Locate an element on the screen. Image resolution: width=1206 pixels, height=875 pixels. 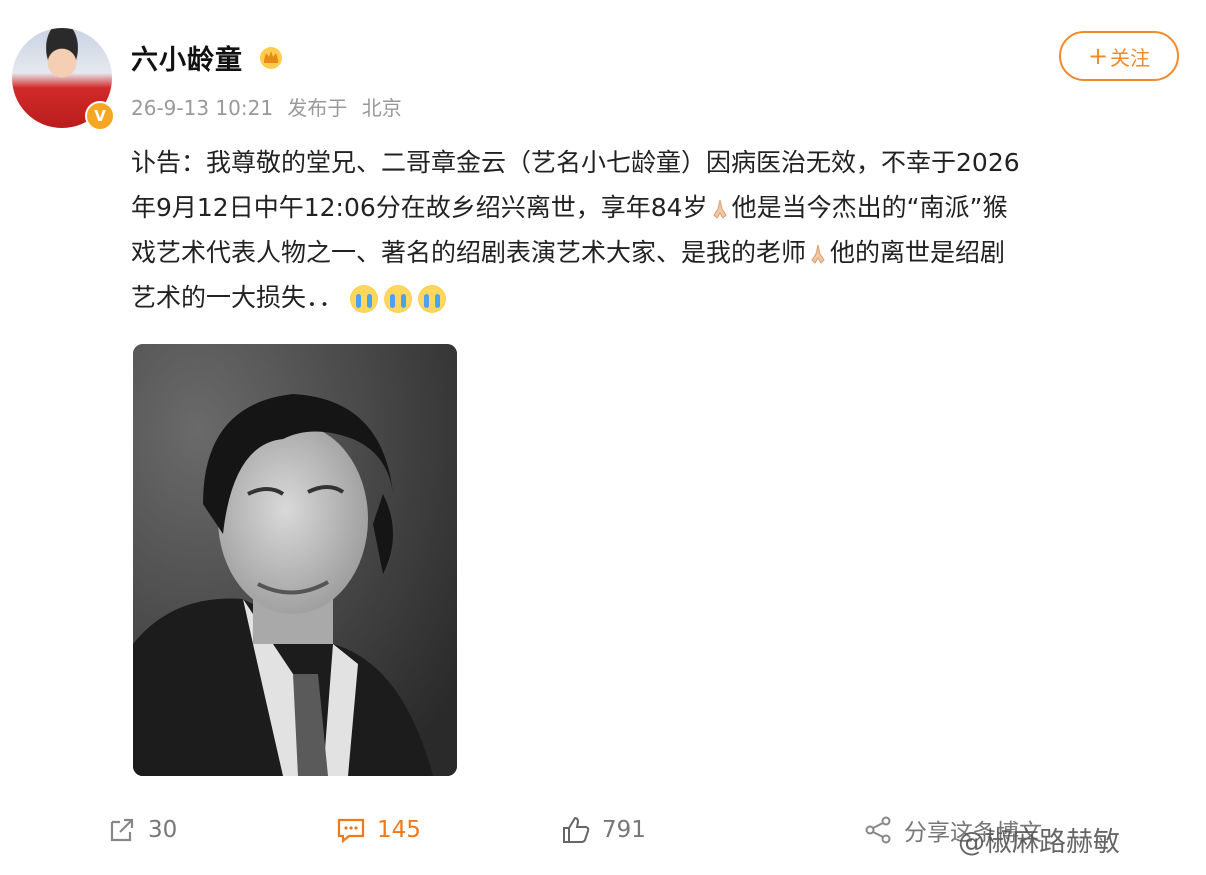
follow-button: + 关注 is located at coordinates (1119, 56).